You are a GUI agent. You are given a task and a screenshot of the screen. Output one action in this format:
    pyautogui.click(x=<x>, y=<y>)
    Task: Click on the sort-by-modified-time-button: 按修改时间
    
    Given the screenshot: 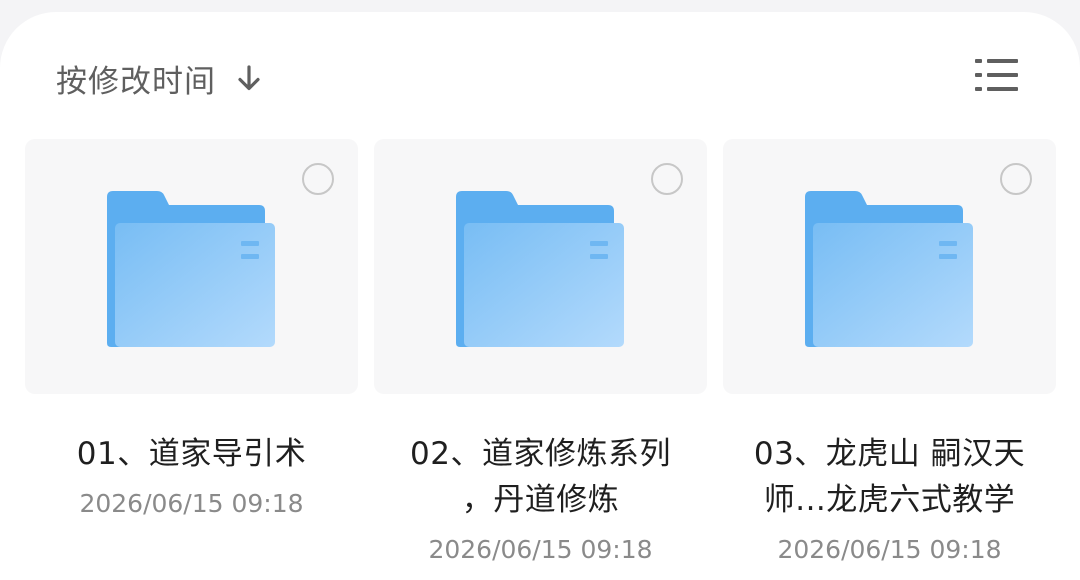 What is the action you would take?
    pyautogui.click(x=160, y=78)
    